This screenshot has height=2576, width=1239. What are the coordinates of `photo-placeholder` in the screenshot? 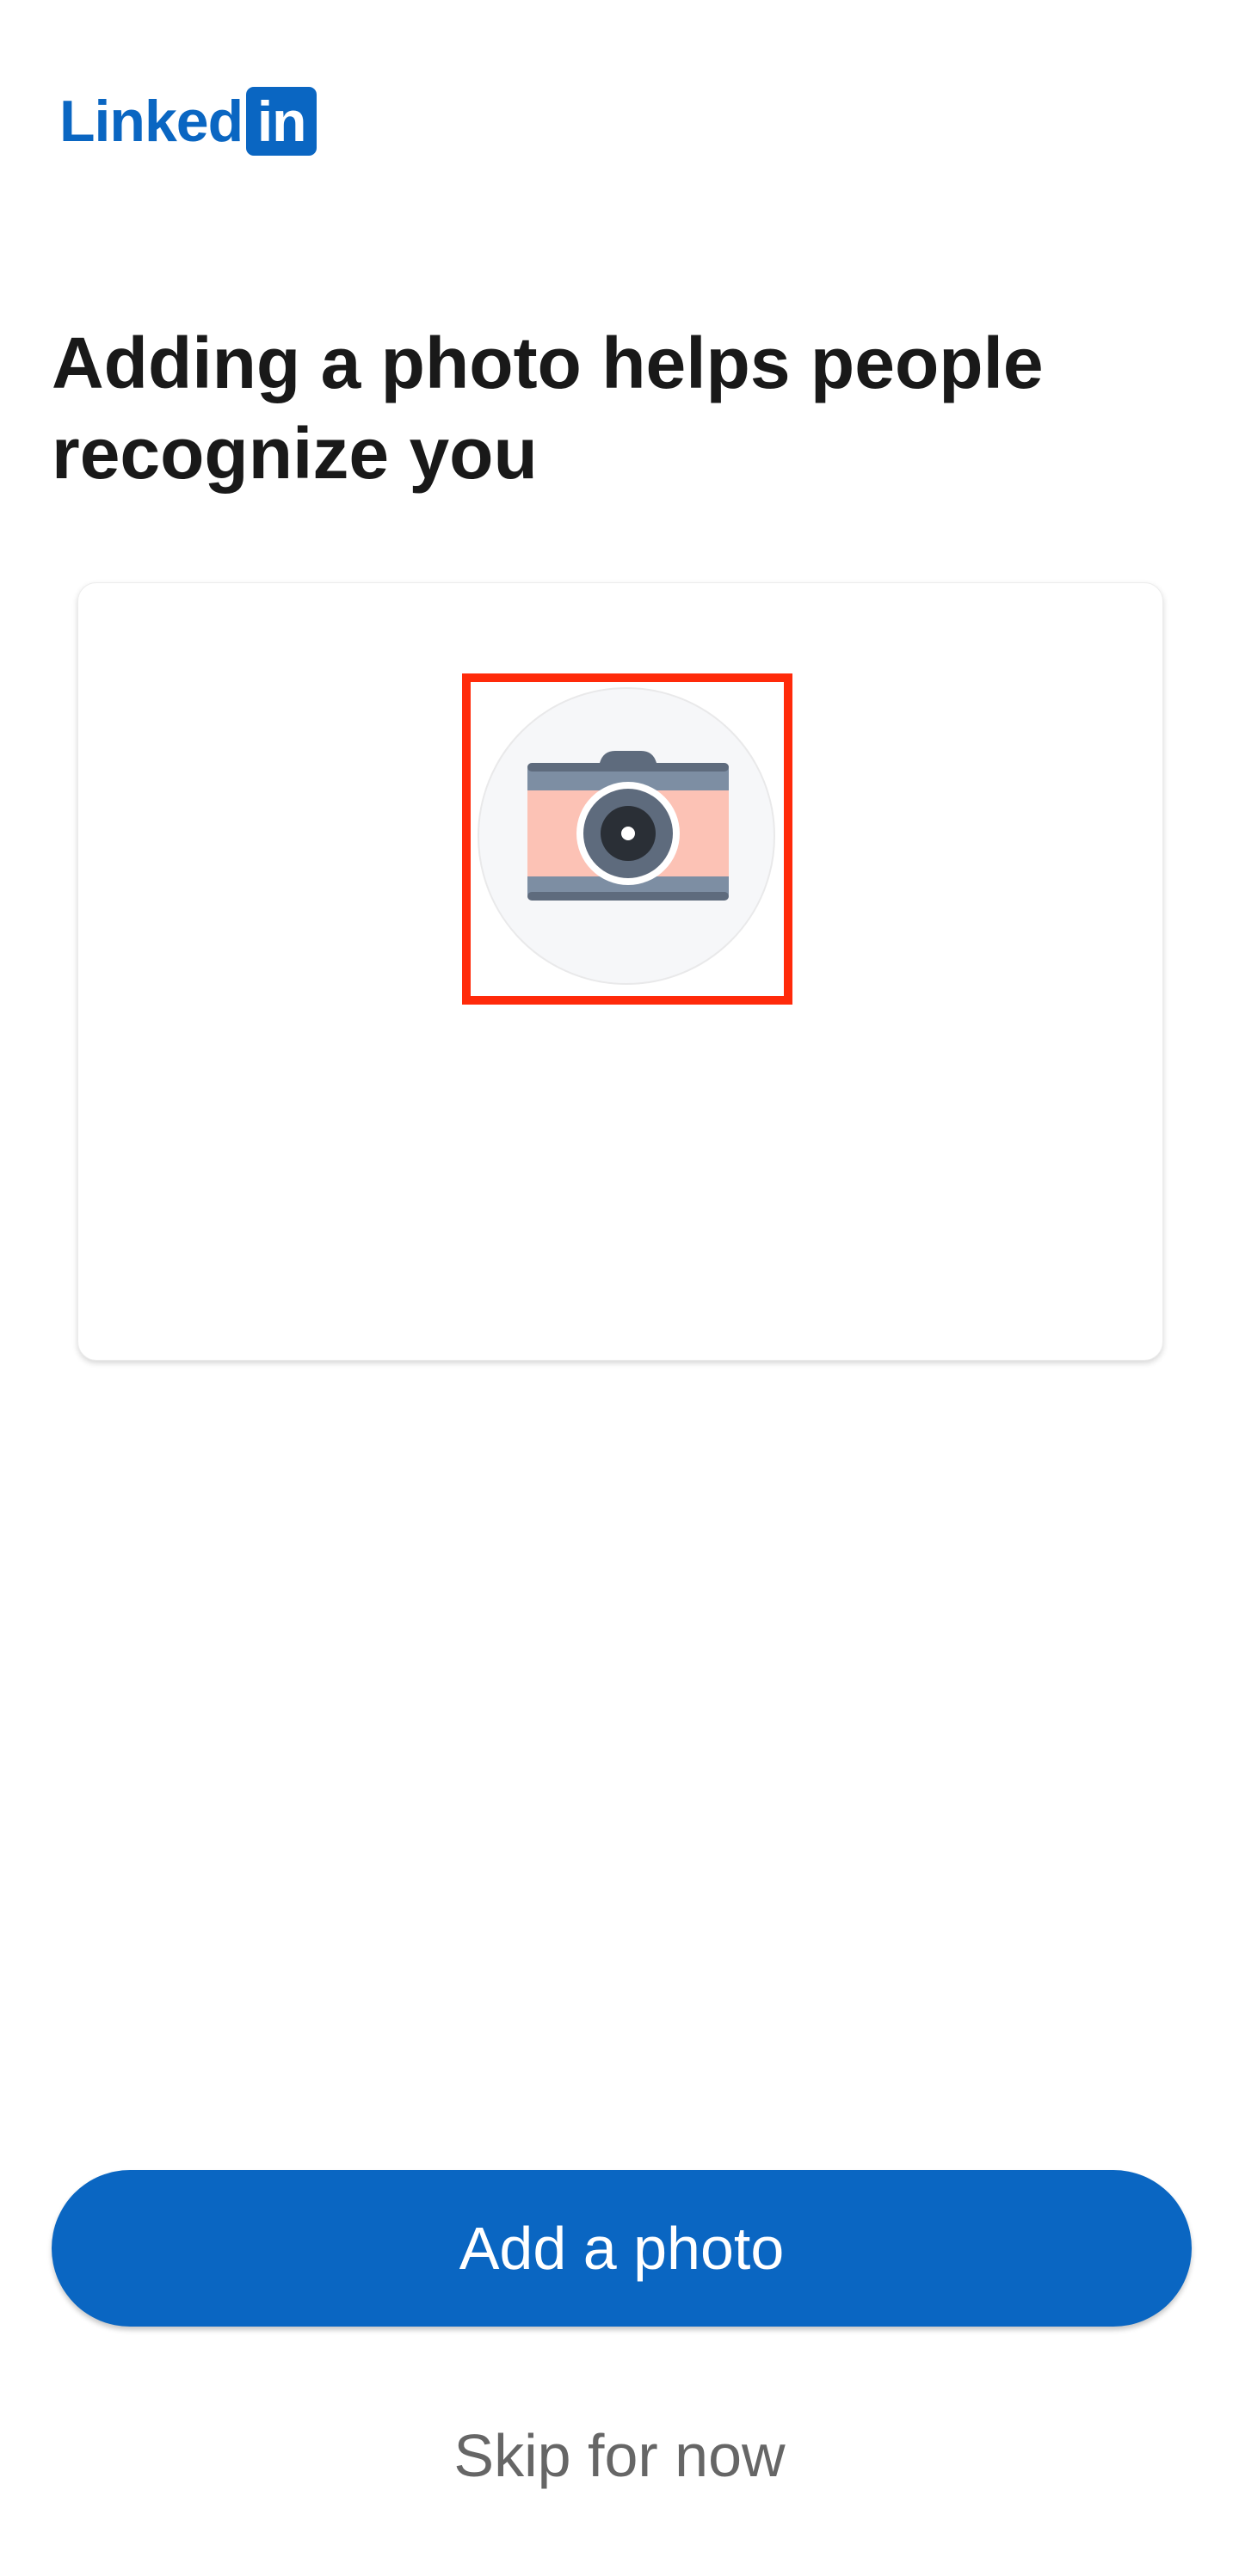 It's located at (626, 836).